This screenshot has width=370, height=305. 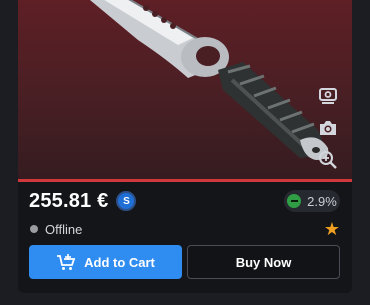 What do you see at coordinates (185, 180) in the screenshot?
I see `rarity-line` at bounding box center [185, 180].